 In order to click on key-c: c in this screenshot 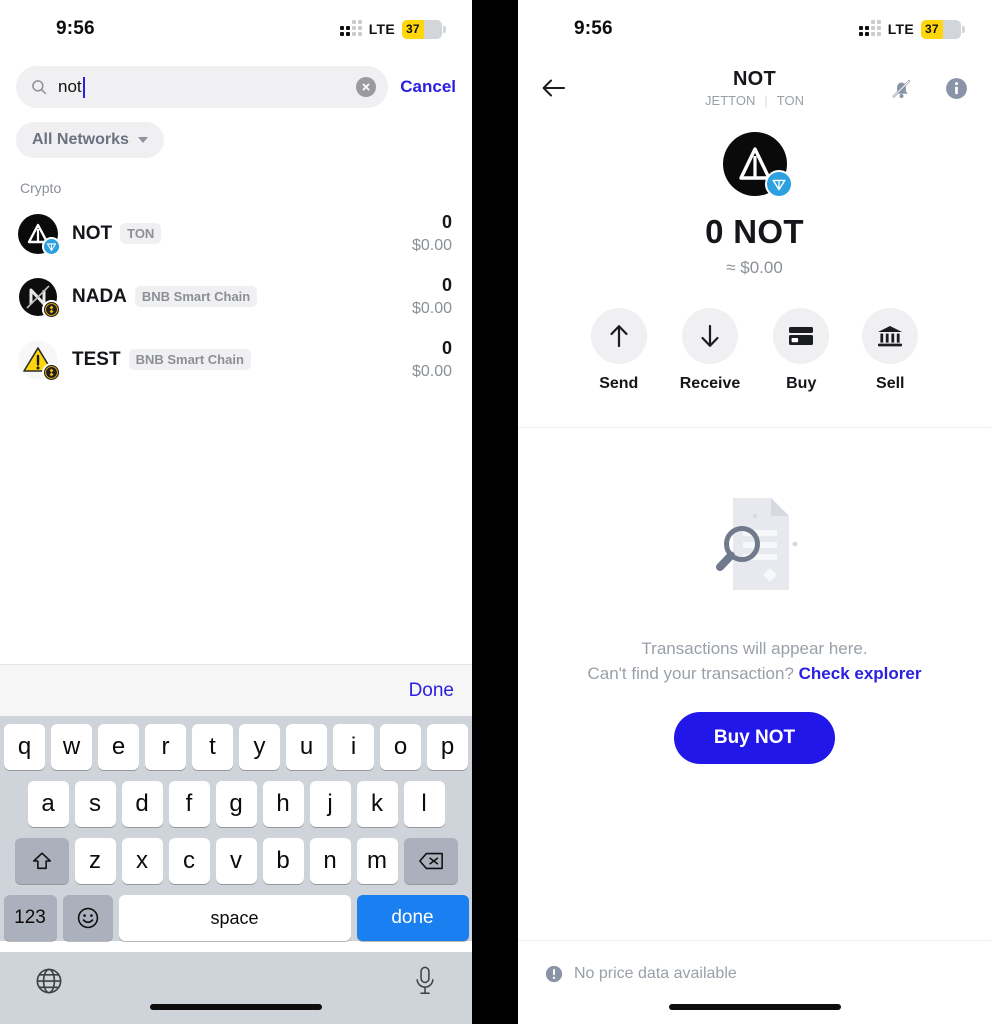, I will do `click(189, 861)`.